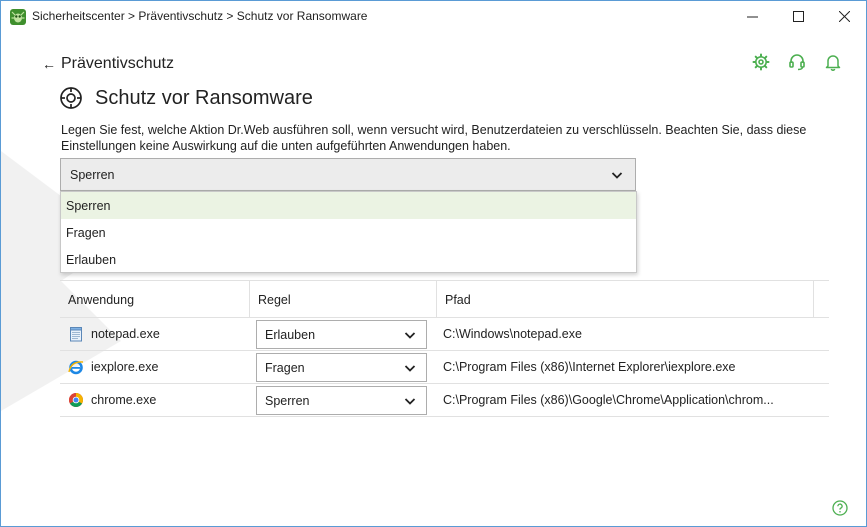 The height and width of the screenshot is (527, 867). What do you see at coordinates (348, 174) in the screenshot?
I see `action-select: Sperren` at bounding box center [348, 174].